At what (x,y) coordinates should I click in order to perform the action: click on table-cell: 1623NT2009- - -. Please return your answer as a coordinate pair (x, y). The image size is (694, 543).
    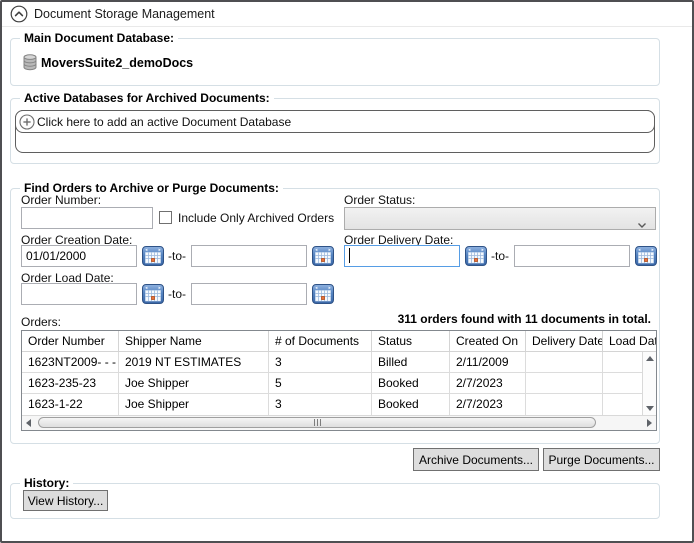
    Looking at the image, I should click on (70, 362).